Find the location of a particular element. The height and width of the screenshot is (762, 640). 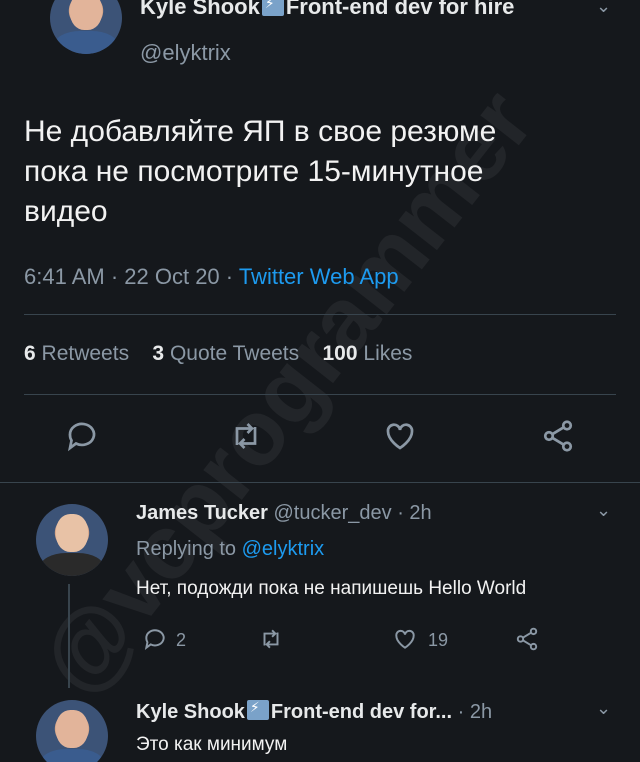

tweet-text-line: видео is located at coordinates (66, 211).